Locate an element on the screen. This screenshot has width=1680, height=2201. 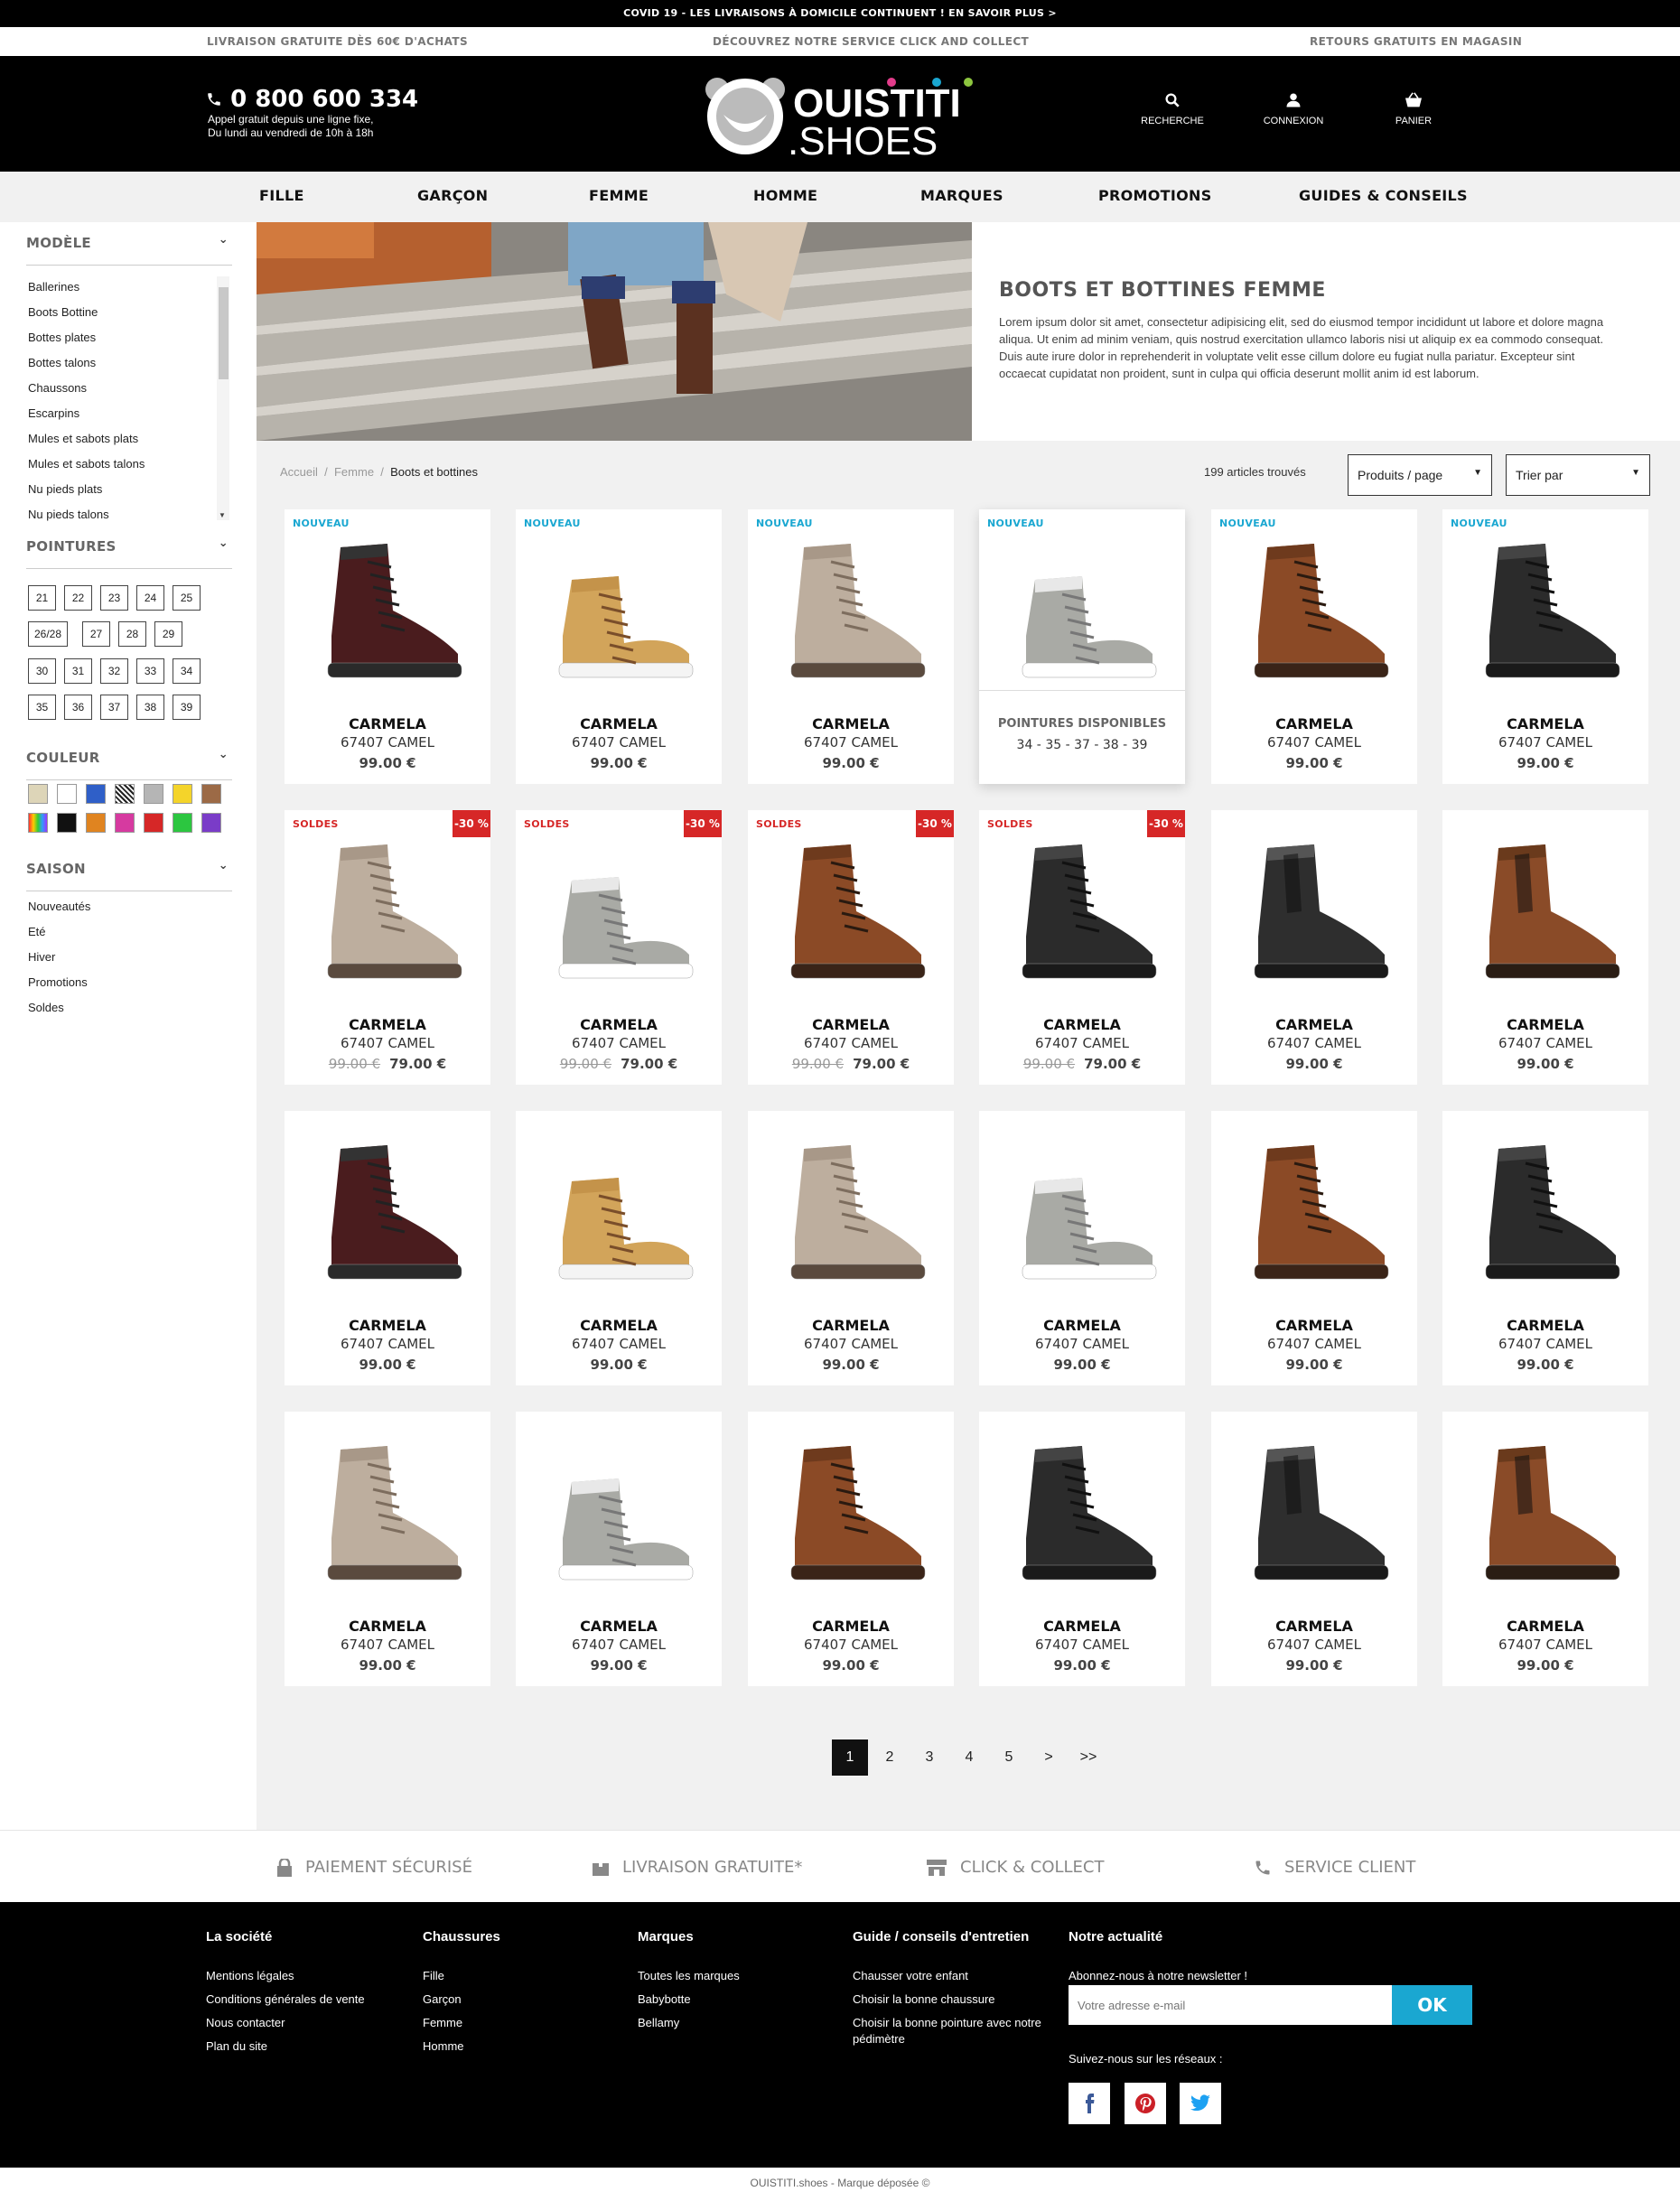
saison-item: Hiver is located at coordinates (59, 959).